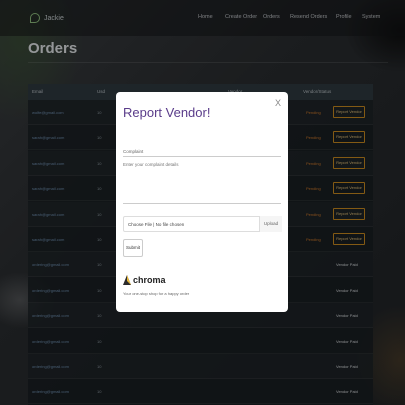 The image size is (405, 405). What do you see at coordinates (167, 112) in the screenshot?
I see `modal-title: Report Vendor!` at bounding box center [167, 112].